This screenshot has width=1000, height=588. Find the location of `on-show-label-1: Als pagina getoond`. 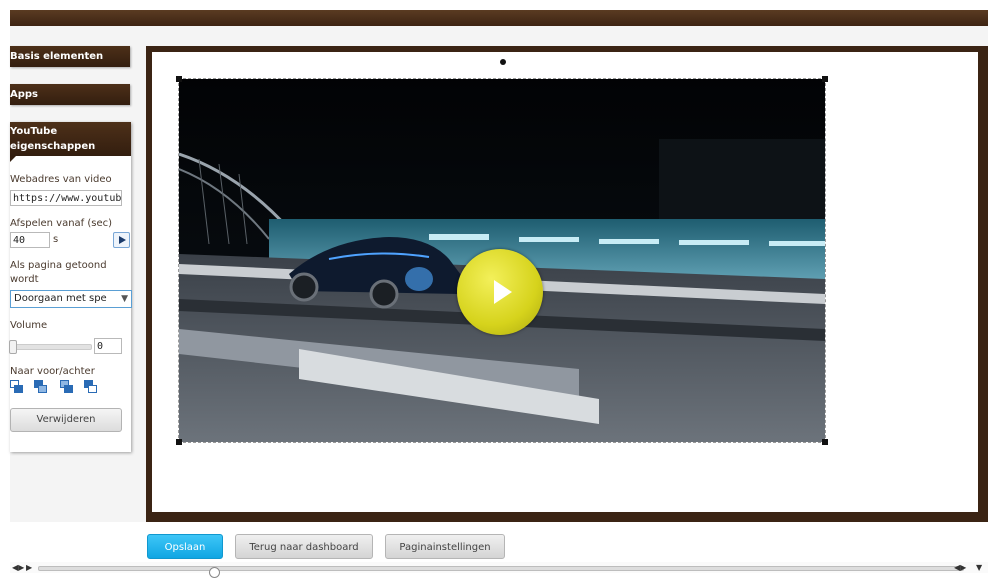

on-show-label-1: Als pagina getoond is located at coordinates (58, 265).